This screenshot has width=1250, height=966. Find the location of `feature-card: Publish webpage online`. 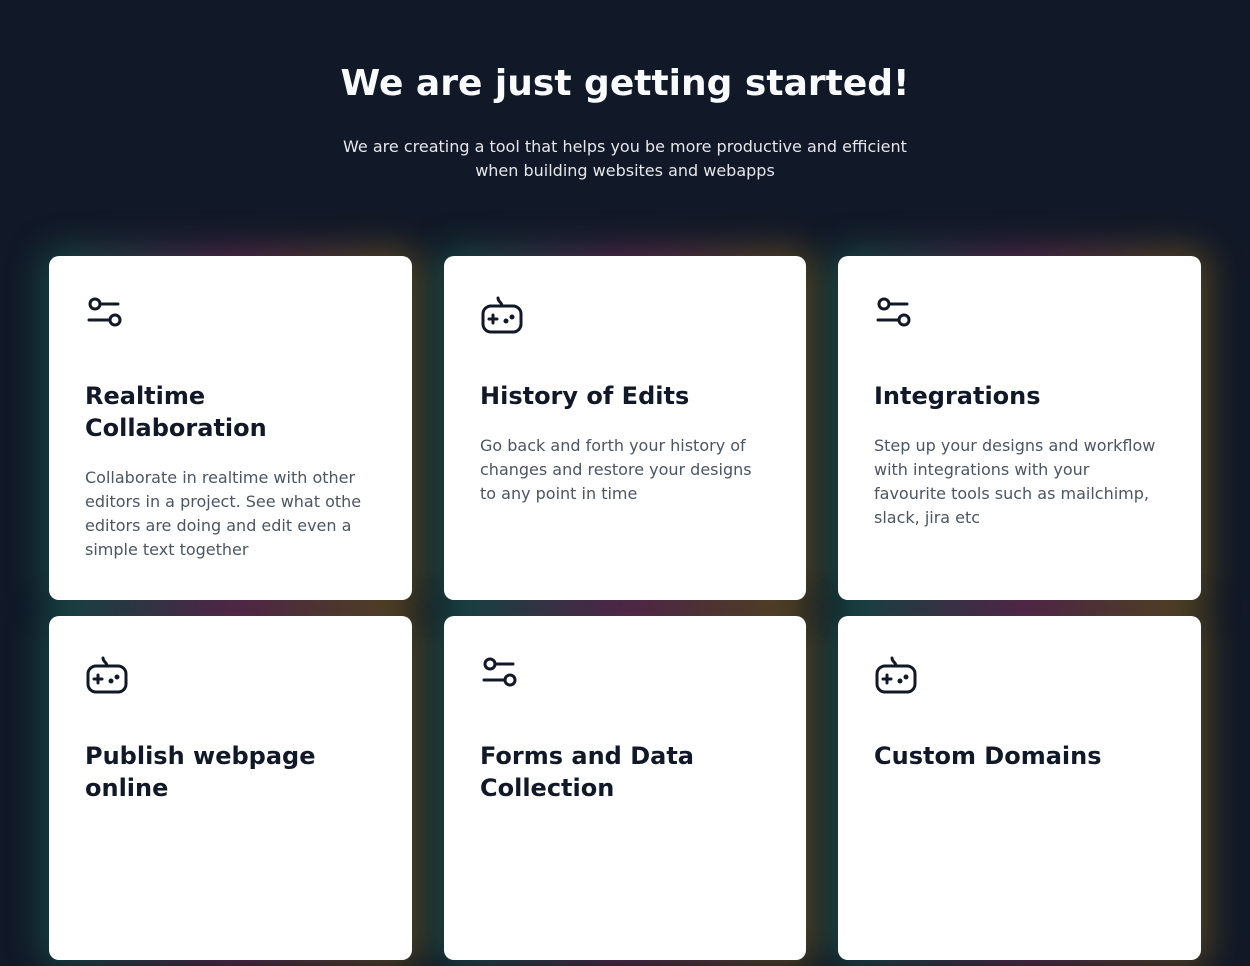

feature-card: Publish webpage online is located at coordinates (230, 788).